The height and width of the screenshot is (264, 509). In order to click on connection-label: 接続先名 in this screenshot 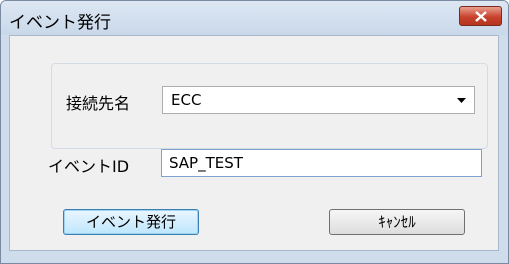, I will do `click(98, 103)`.